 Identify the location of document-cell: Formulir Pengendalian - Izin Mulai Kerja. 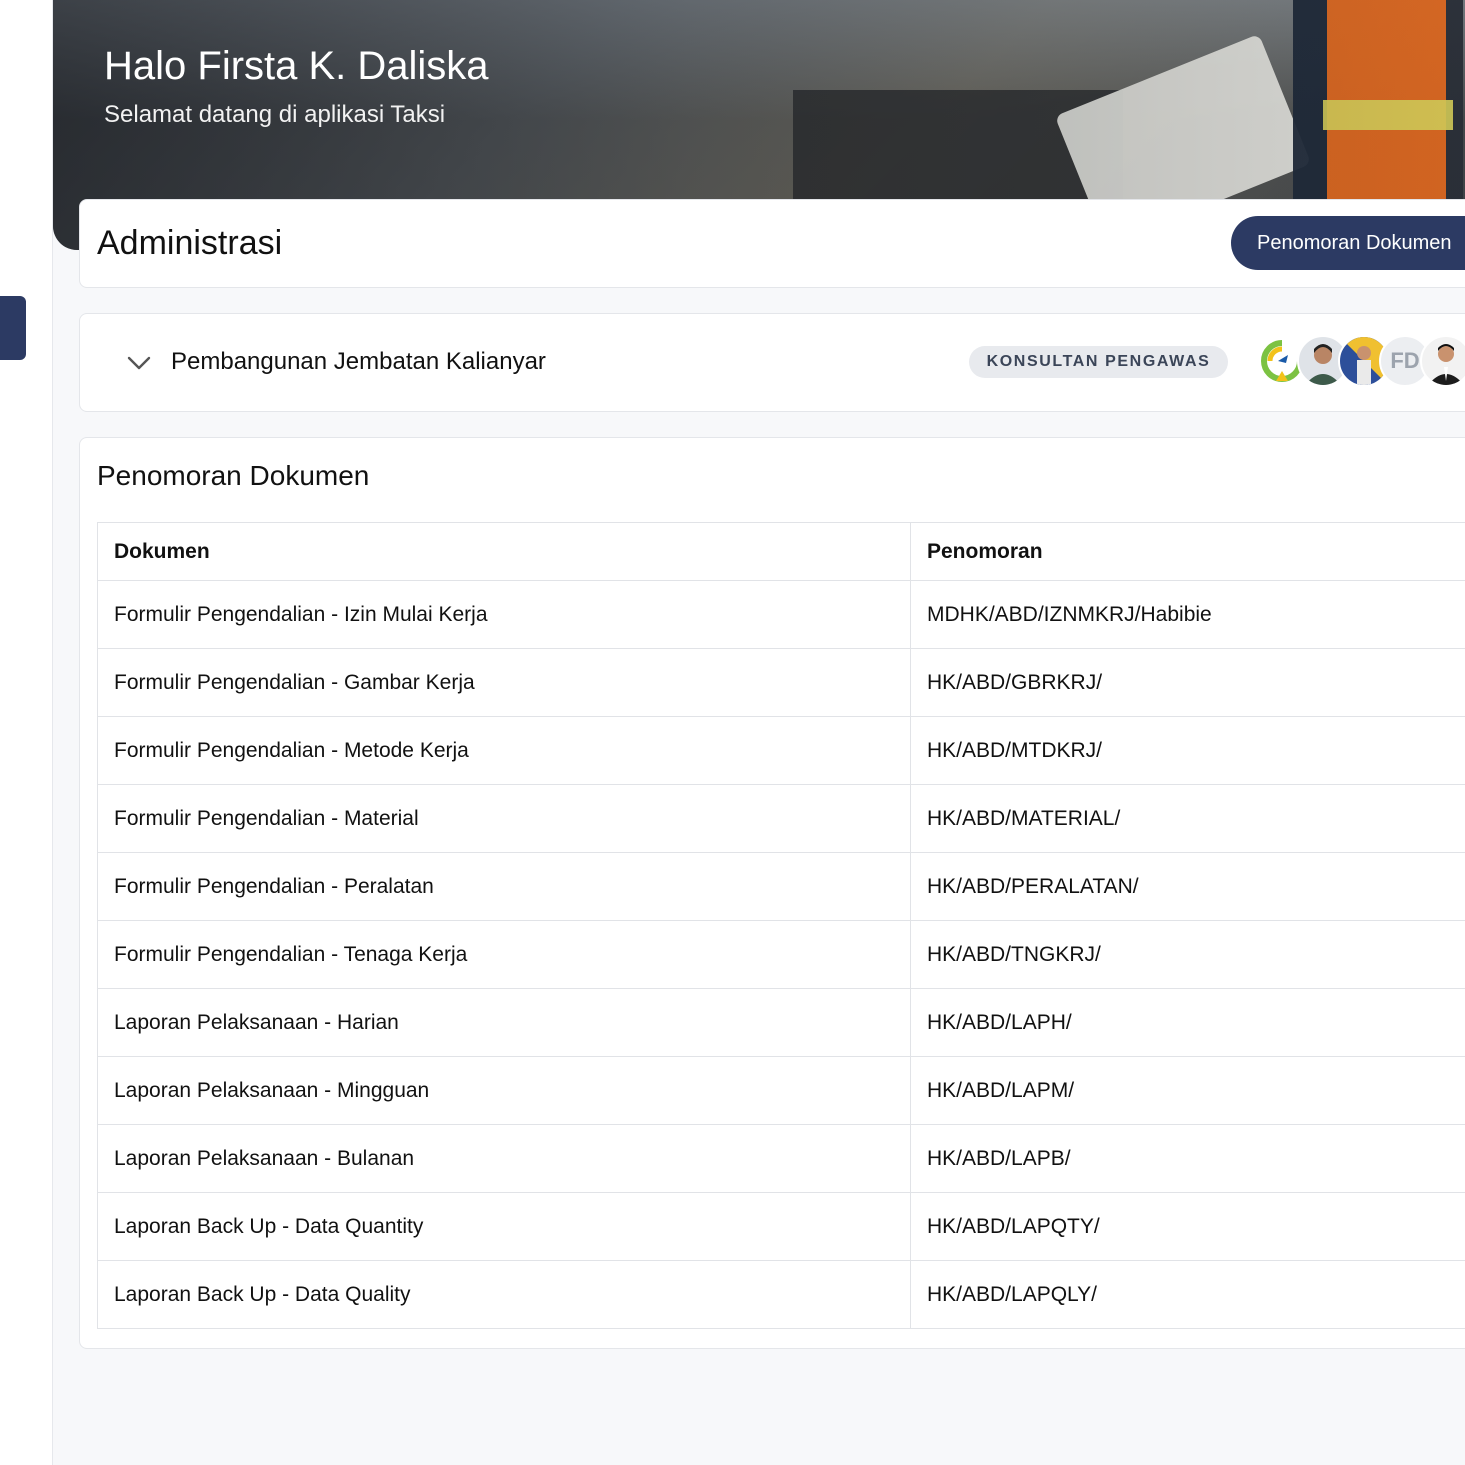
(504, 614).